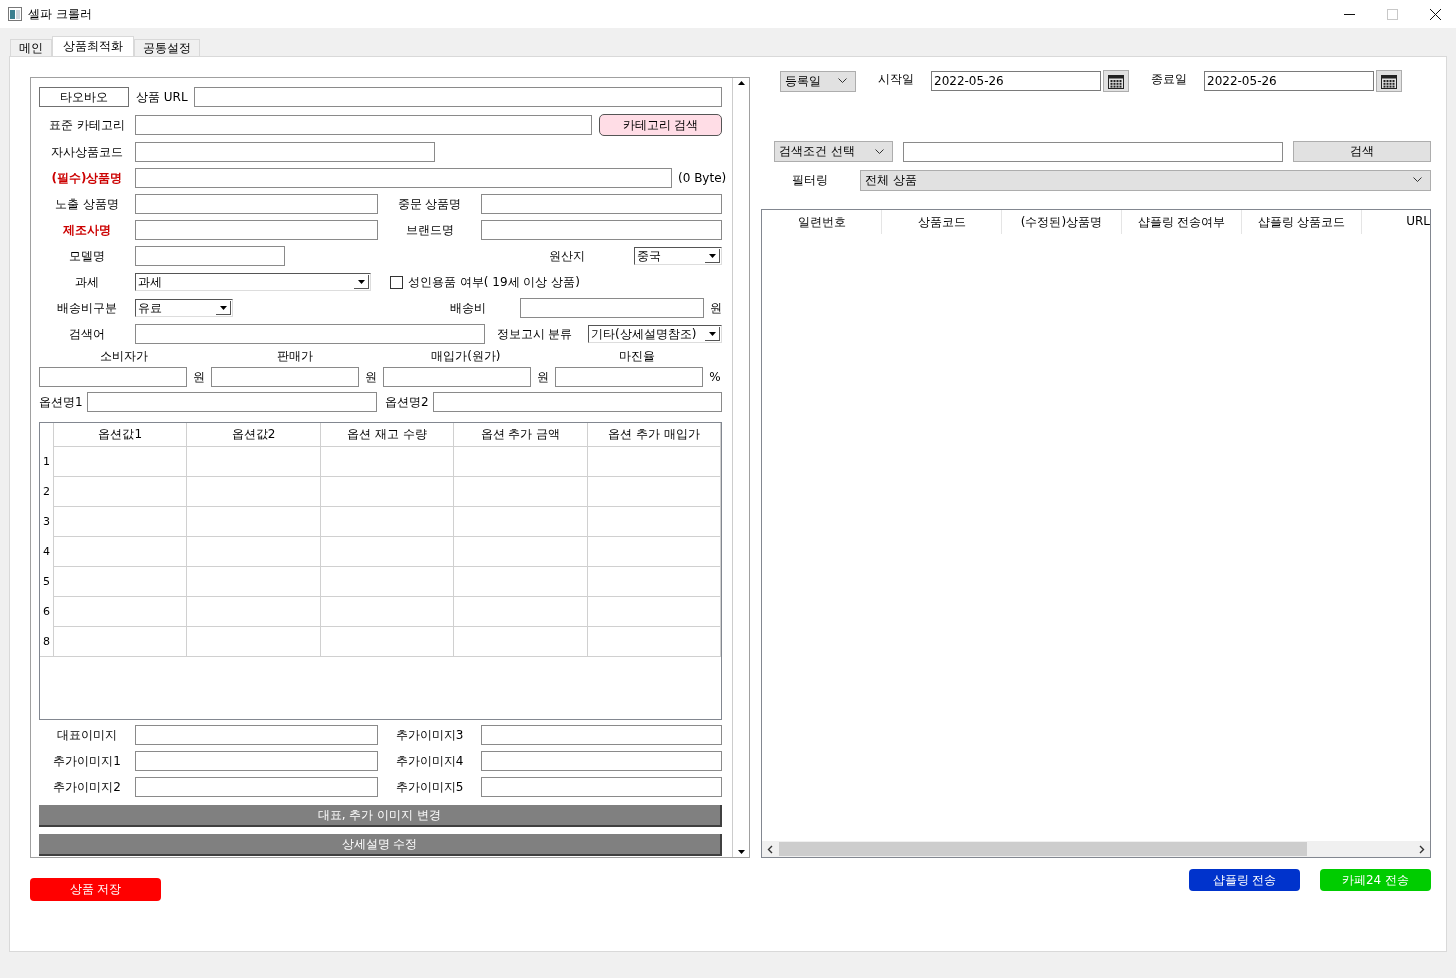 This screenshot has height=978, width=1456. What do you see at coordinates (396, 282) in the screenshot?
I see `checkbox` at bounding box center [396, 282].